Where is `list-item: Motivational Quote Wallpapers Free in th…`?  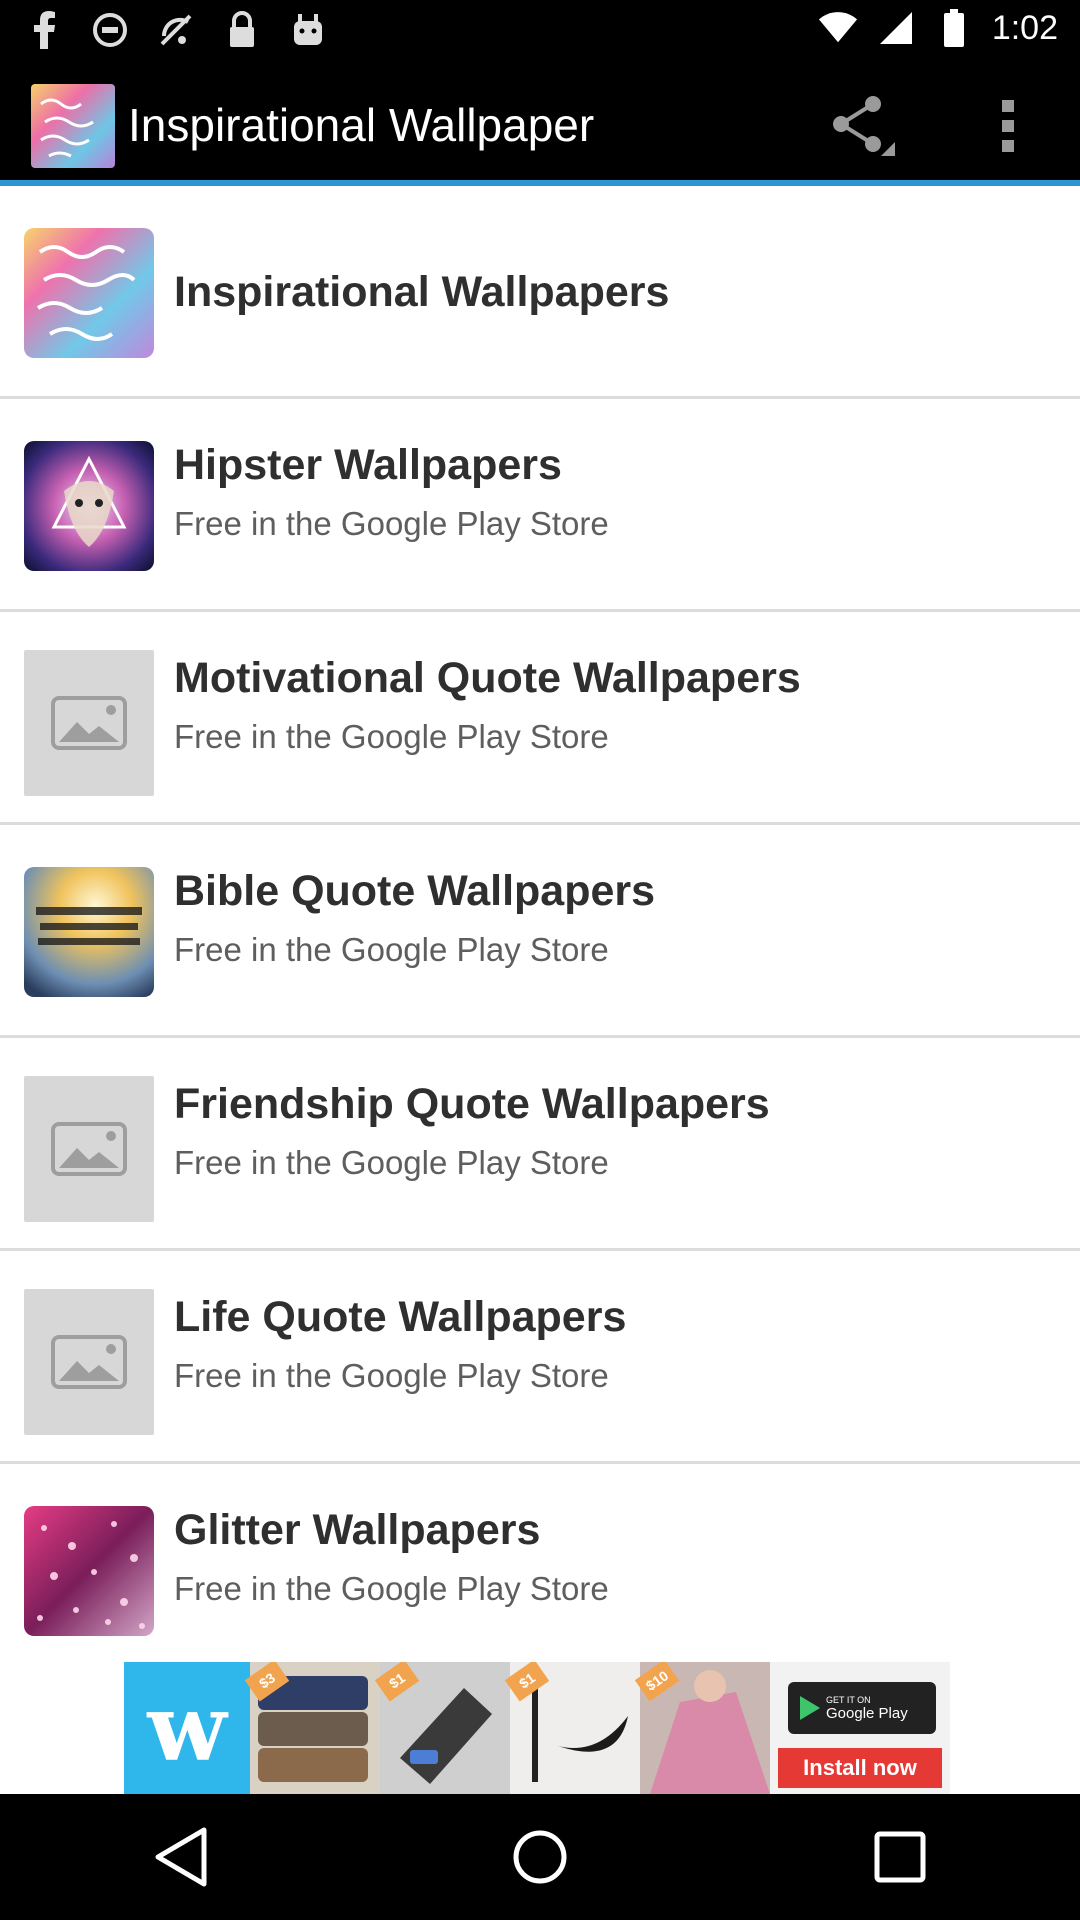 list-item: Motivational Quote Wallpapers Free in th… is located at coordinates (540, 718).